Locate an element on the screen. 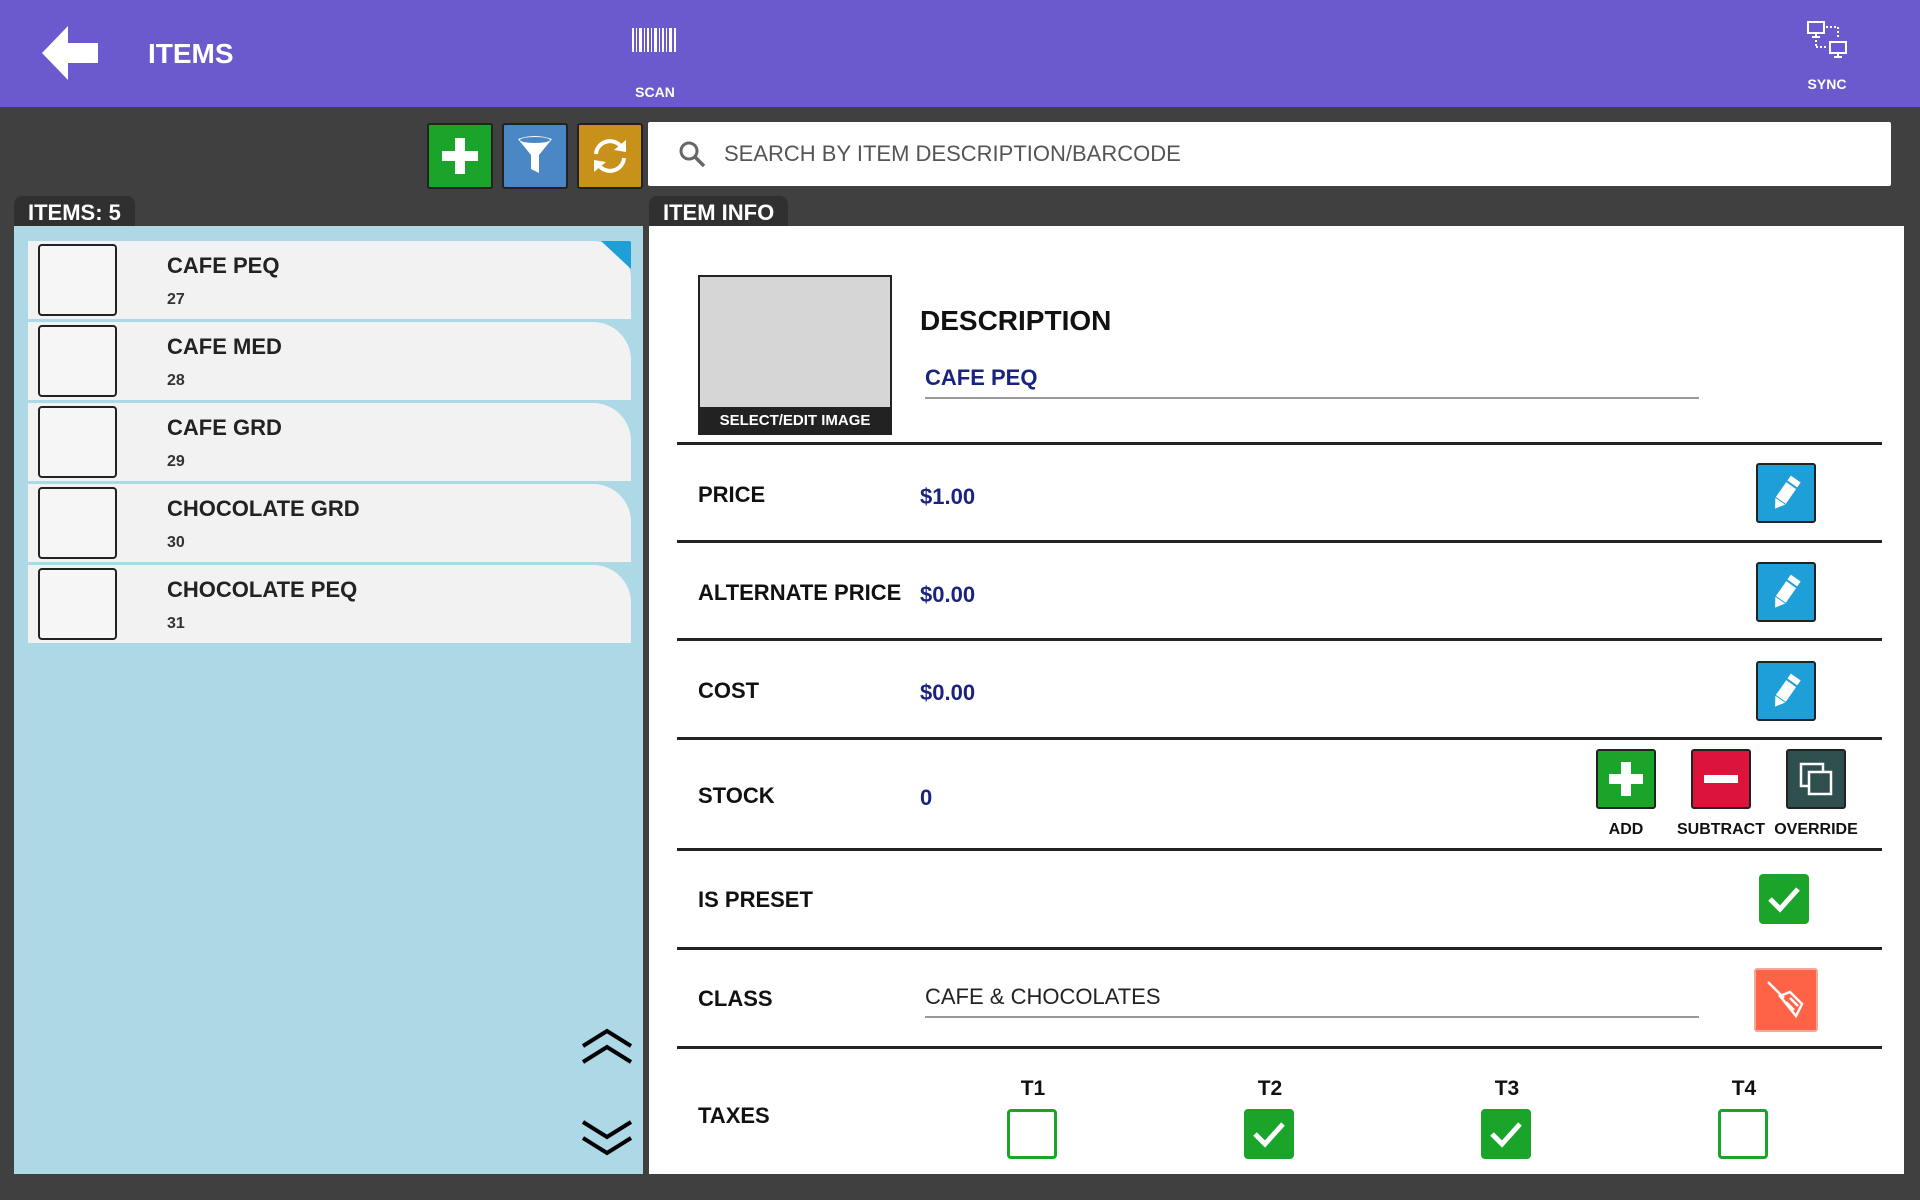 This screenshot has width=1920, height=1200. is-preset-checkbox is located at coordinates (1784, 899).